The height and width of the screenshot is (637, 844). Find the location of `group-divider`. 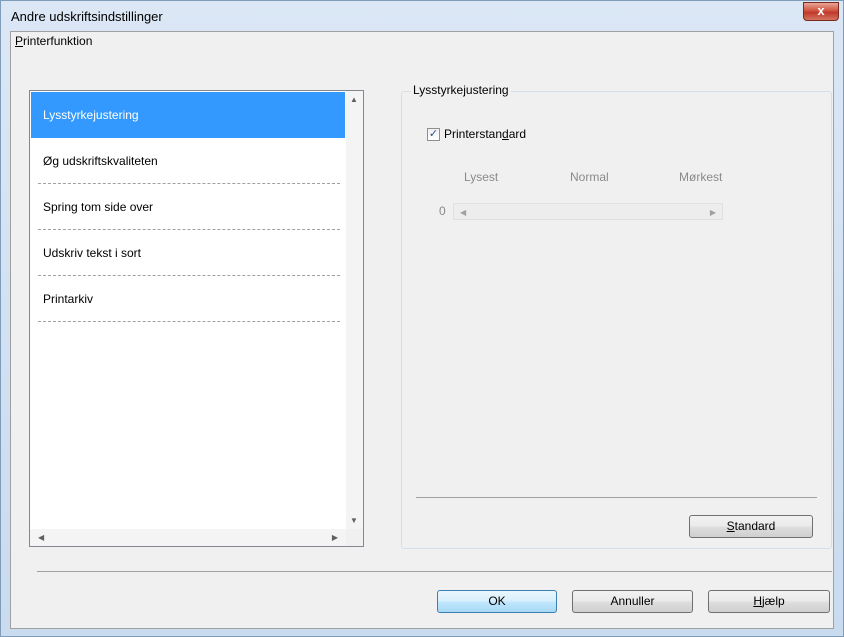

group-divider is located at coordinates (616, 497).